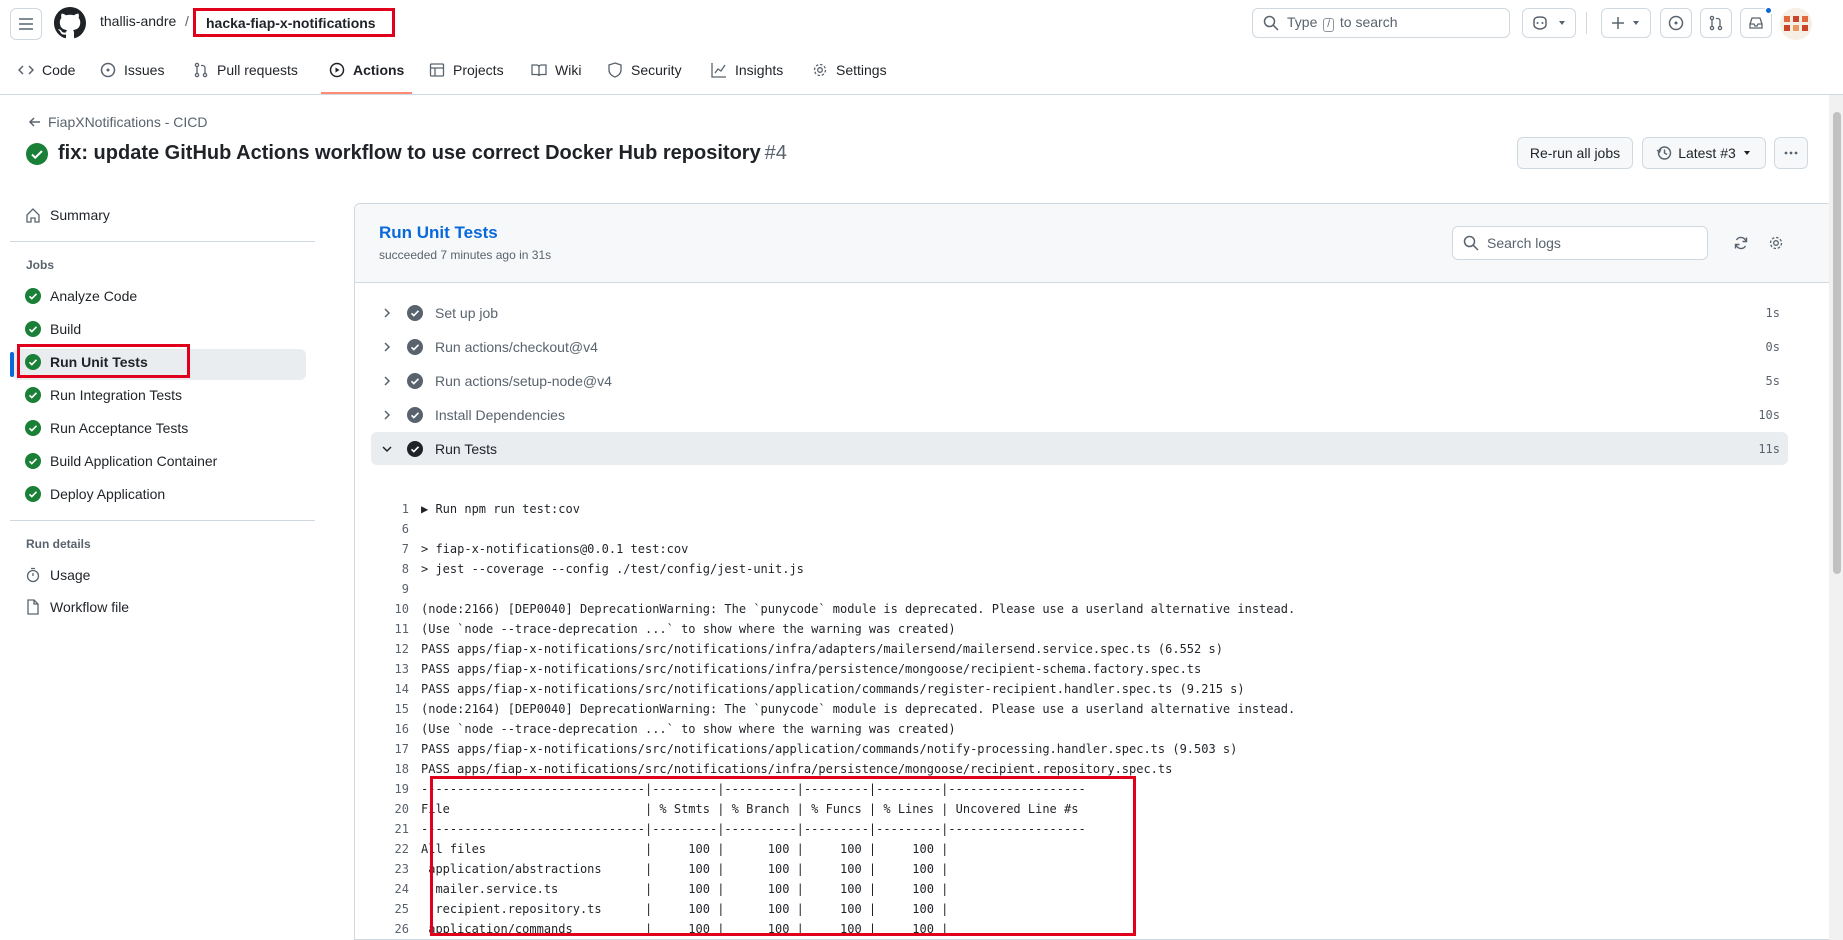 This screenshot has height=940, width=1843. Describe the element at coordinates (201, 70) in the screenshot. I see `git-pull-request-icon` at that location.